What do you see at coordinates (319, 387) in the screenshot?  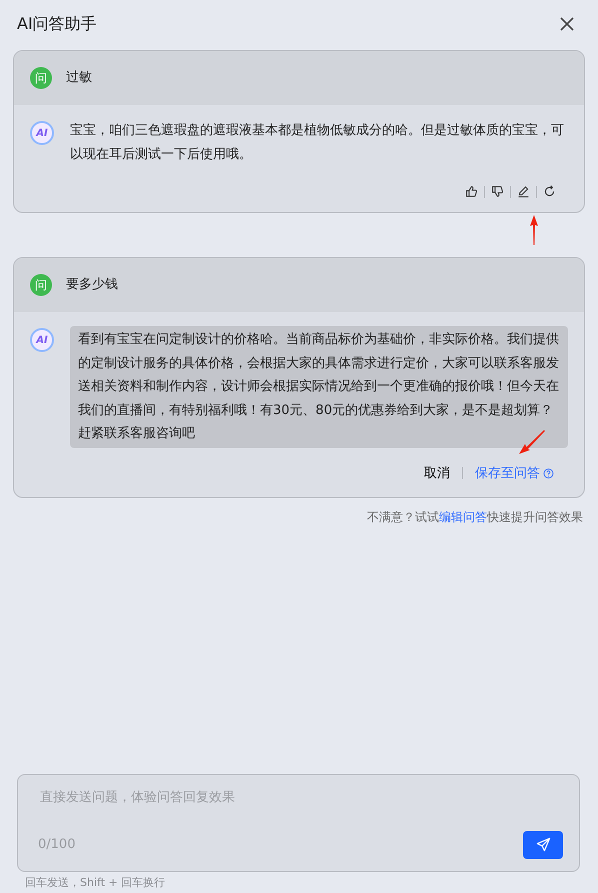 I see `answer-edit-field: 看到有宝宝在问定制设计的价格哈。当前商品标价为基础价，非实际价格。我们提供的定制设计服务的具体价格，会根据大家的具体需求进行定价，大家可以联系客服发送相关资料和制作内容，设计师会根据实际情况给到一个更准确的报价哦！但今天在我们的直播间，有特别福利哦！有30元、80元的优惠券给到大家，是不是超划算？赶紧联系客服咨询吧` at bounding box center [319, 387].